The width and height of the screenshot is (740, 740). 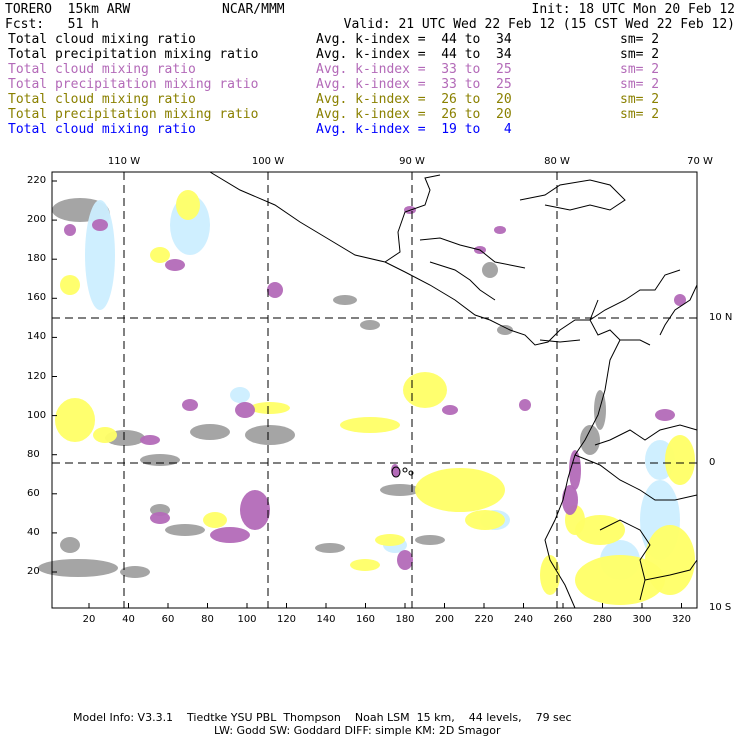 I want to click on island, so click(x=405, y=470).